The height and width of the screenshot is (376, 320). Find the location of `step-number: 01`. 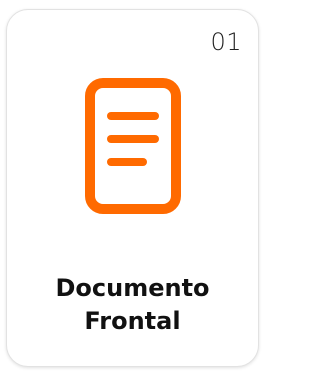

step-number: 01 is located at coordinates (226, 42).